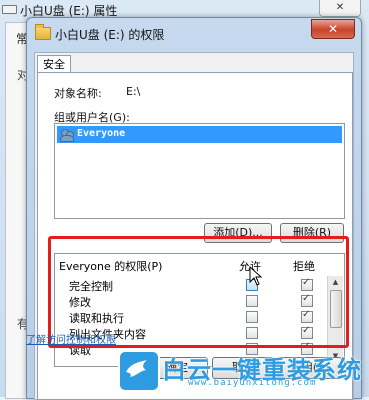  I want to click on permission-name: 读取和执行, so click(96, 318).